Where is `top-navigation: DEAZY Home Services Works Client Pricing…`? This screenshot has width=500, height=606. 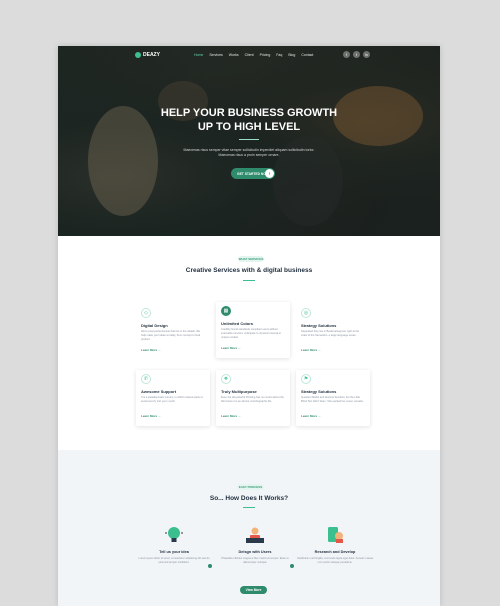 top-navigation: DEAZY Home Services Works Client Pricing… is located at coordinates (249, 55).